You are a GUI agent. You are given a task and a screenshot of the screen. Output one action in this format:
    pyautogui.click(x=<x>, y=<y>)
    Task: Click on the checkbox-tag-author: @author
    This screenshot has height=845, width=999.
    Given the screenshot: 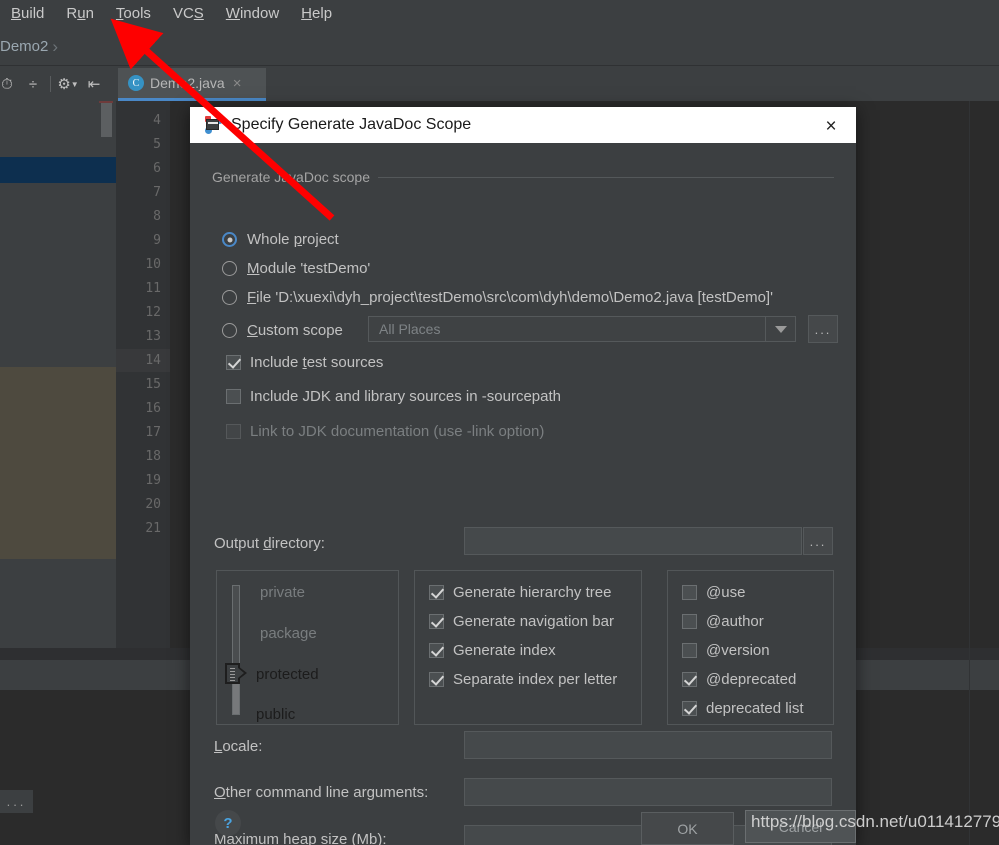 What is the action you would take?
    pyautogui.click(x=723, y=621)
    